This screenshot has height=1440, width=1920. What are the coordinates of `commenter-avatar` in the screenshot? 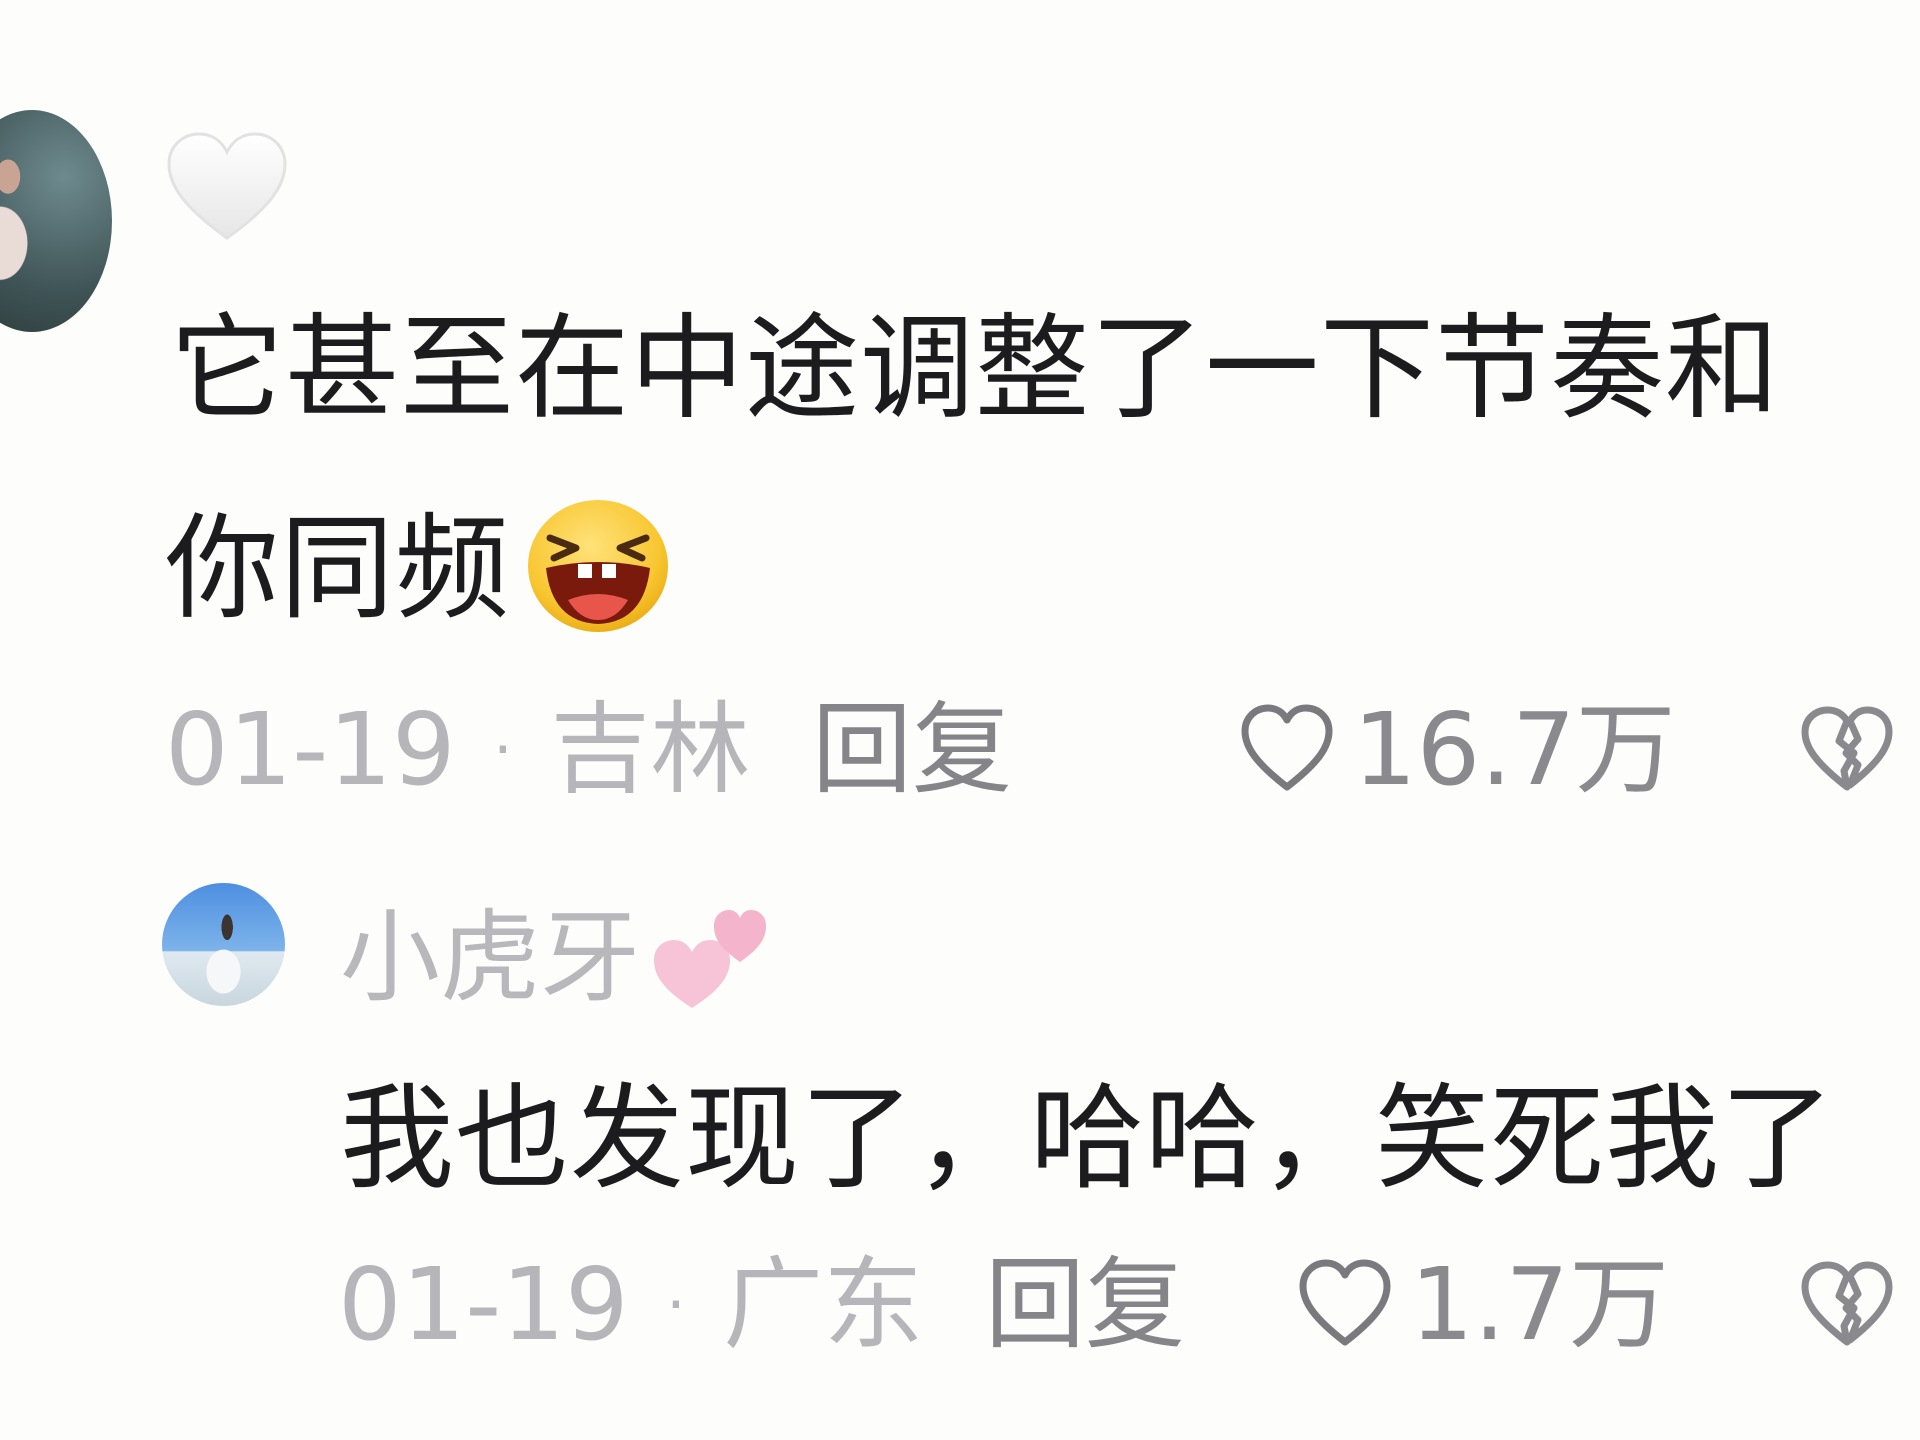 It's located at (56, 221).